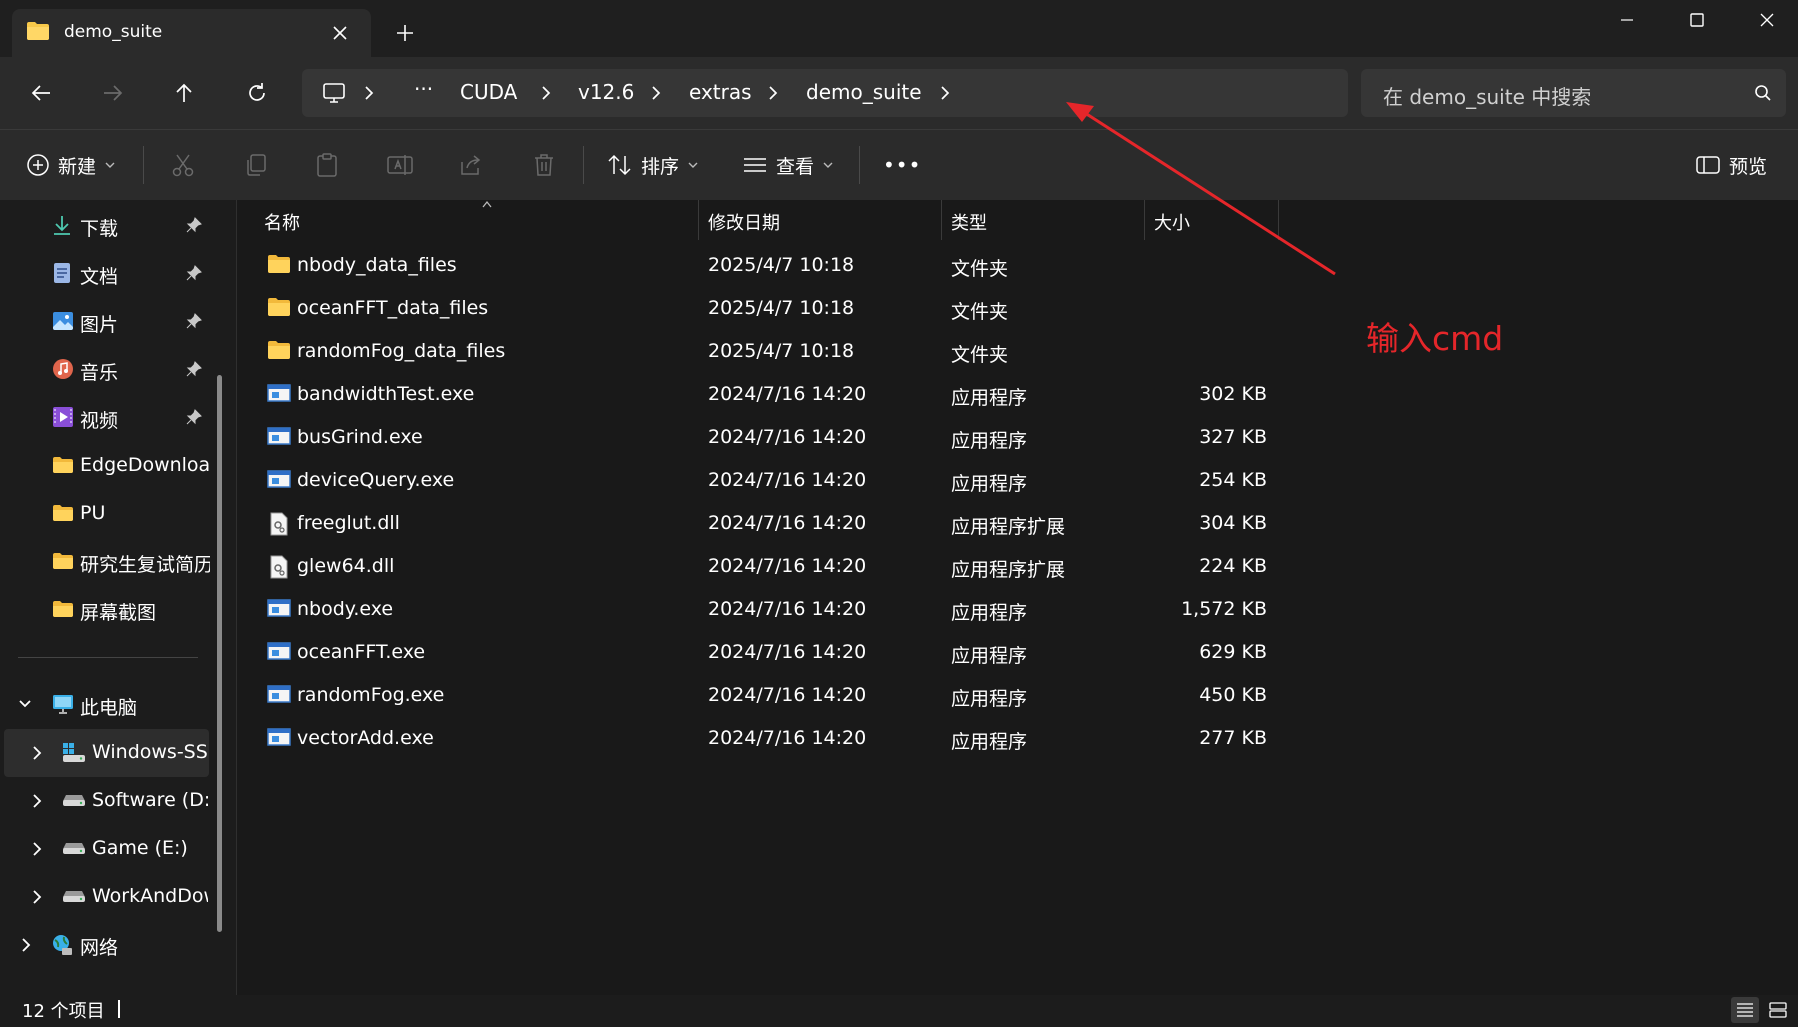  Describe the element at coordinates (1017, 437) in the screenshot. I see `table-row: busGrind.exe 2024/7/16 14:20 应用程序 327 KB` at that location.